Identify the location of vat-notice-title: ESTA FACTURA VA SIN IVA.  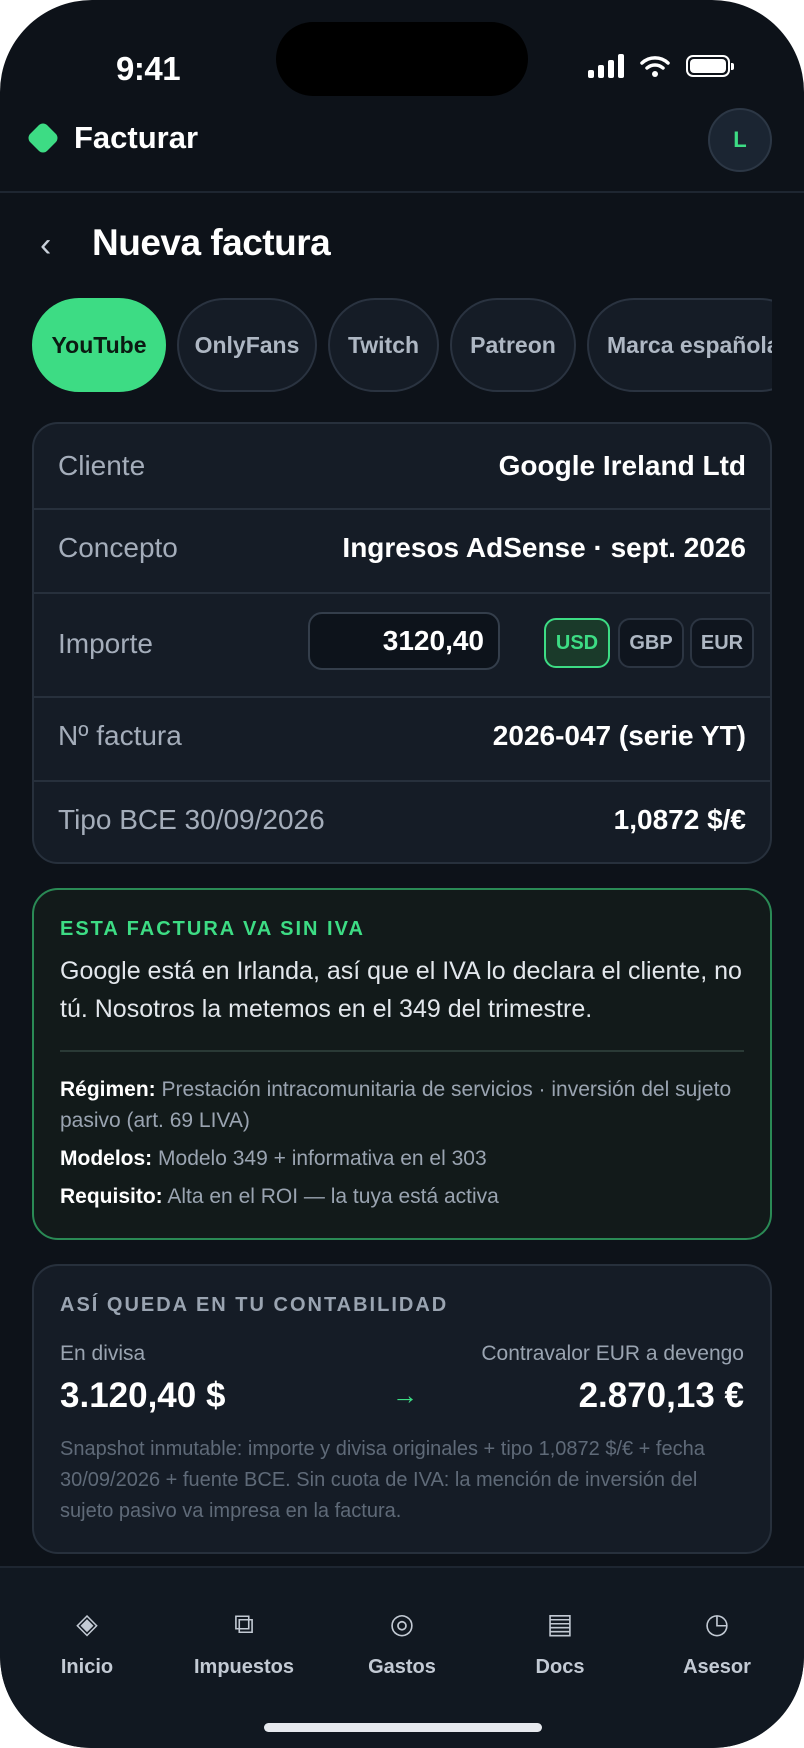
(212, 929).